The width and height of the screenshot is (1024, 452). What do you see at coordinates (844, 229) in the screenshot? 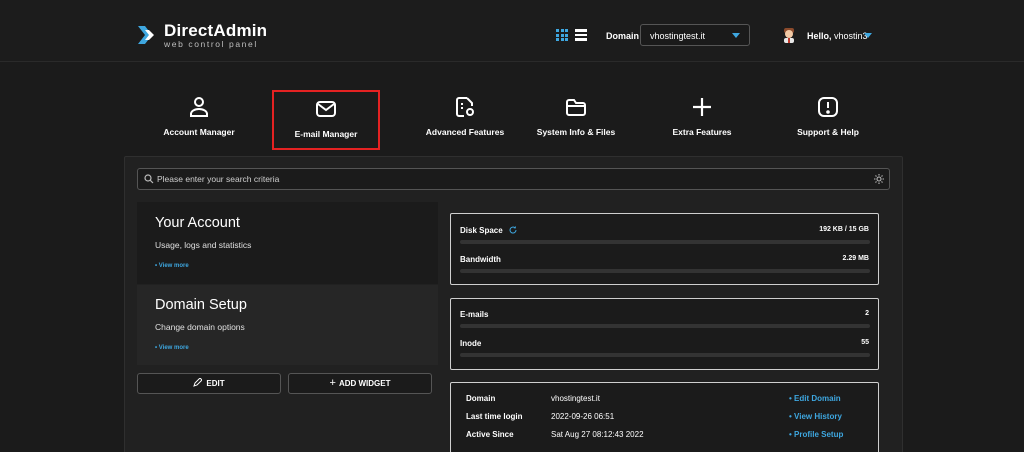
I see `disk-space-value: 192 KB / 15 GB` at bounding box center [844, 229].